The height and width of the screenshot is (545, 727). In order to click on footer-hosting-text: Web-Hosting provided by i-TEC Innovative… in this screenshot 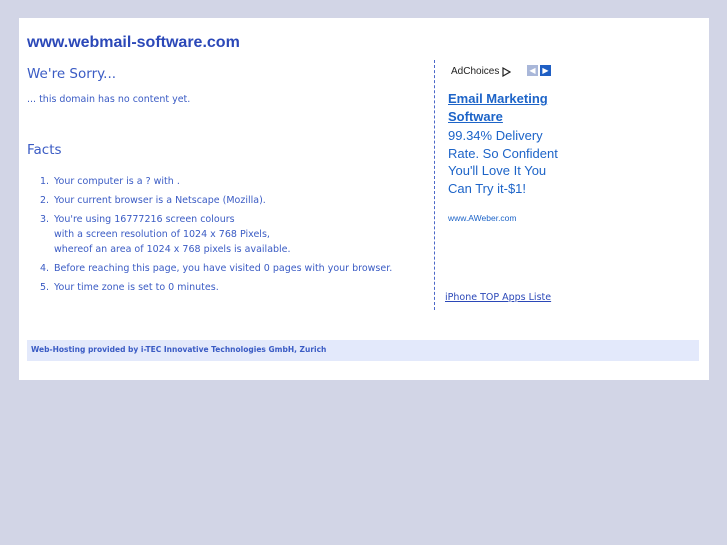, I will do `click(179, 349)`.